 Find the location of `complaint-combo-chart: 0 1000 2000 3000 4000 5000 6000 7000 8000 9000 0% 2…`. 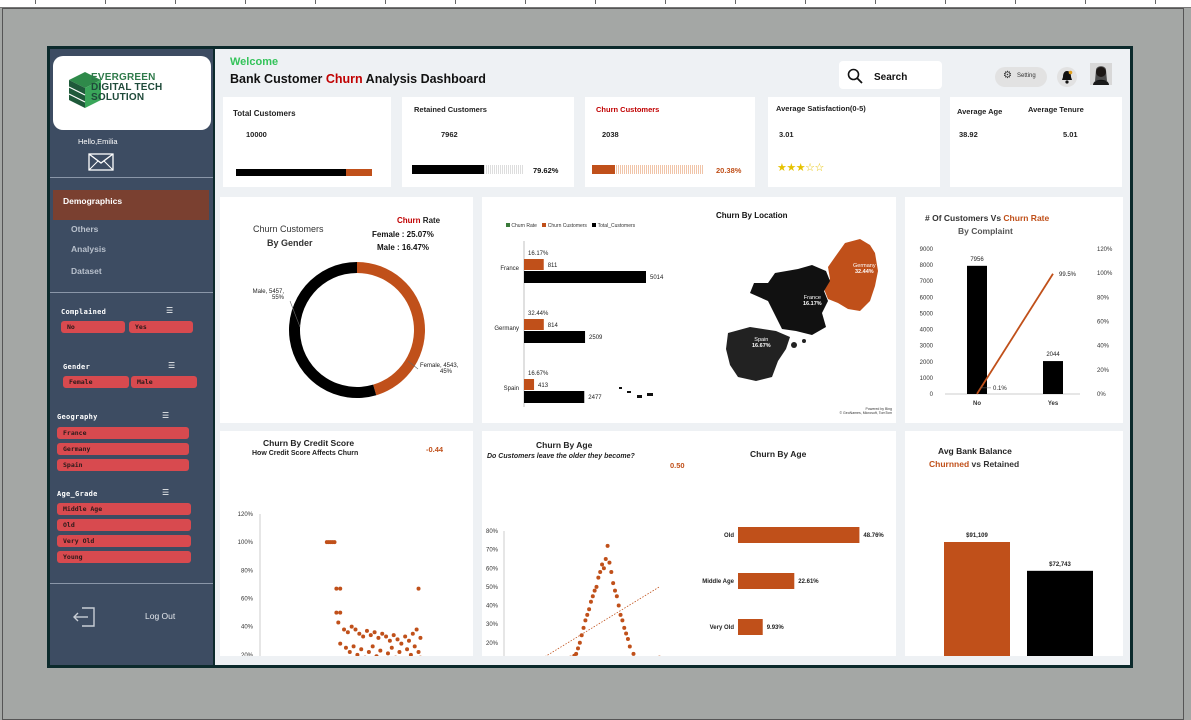

complaint-combo-chart: 0 1000 2000 3000 4000 5000 6000 7000 8000 9000 0% 2… is located at coordinates (1016, 327).